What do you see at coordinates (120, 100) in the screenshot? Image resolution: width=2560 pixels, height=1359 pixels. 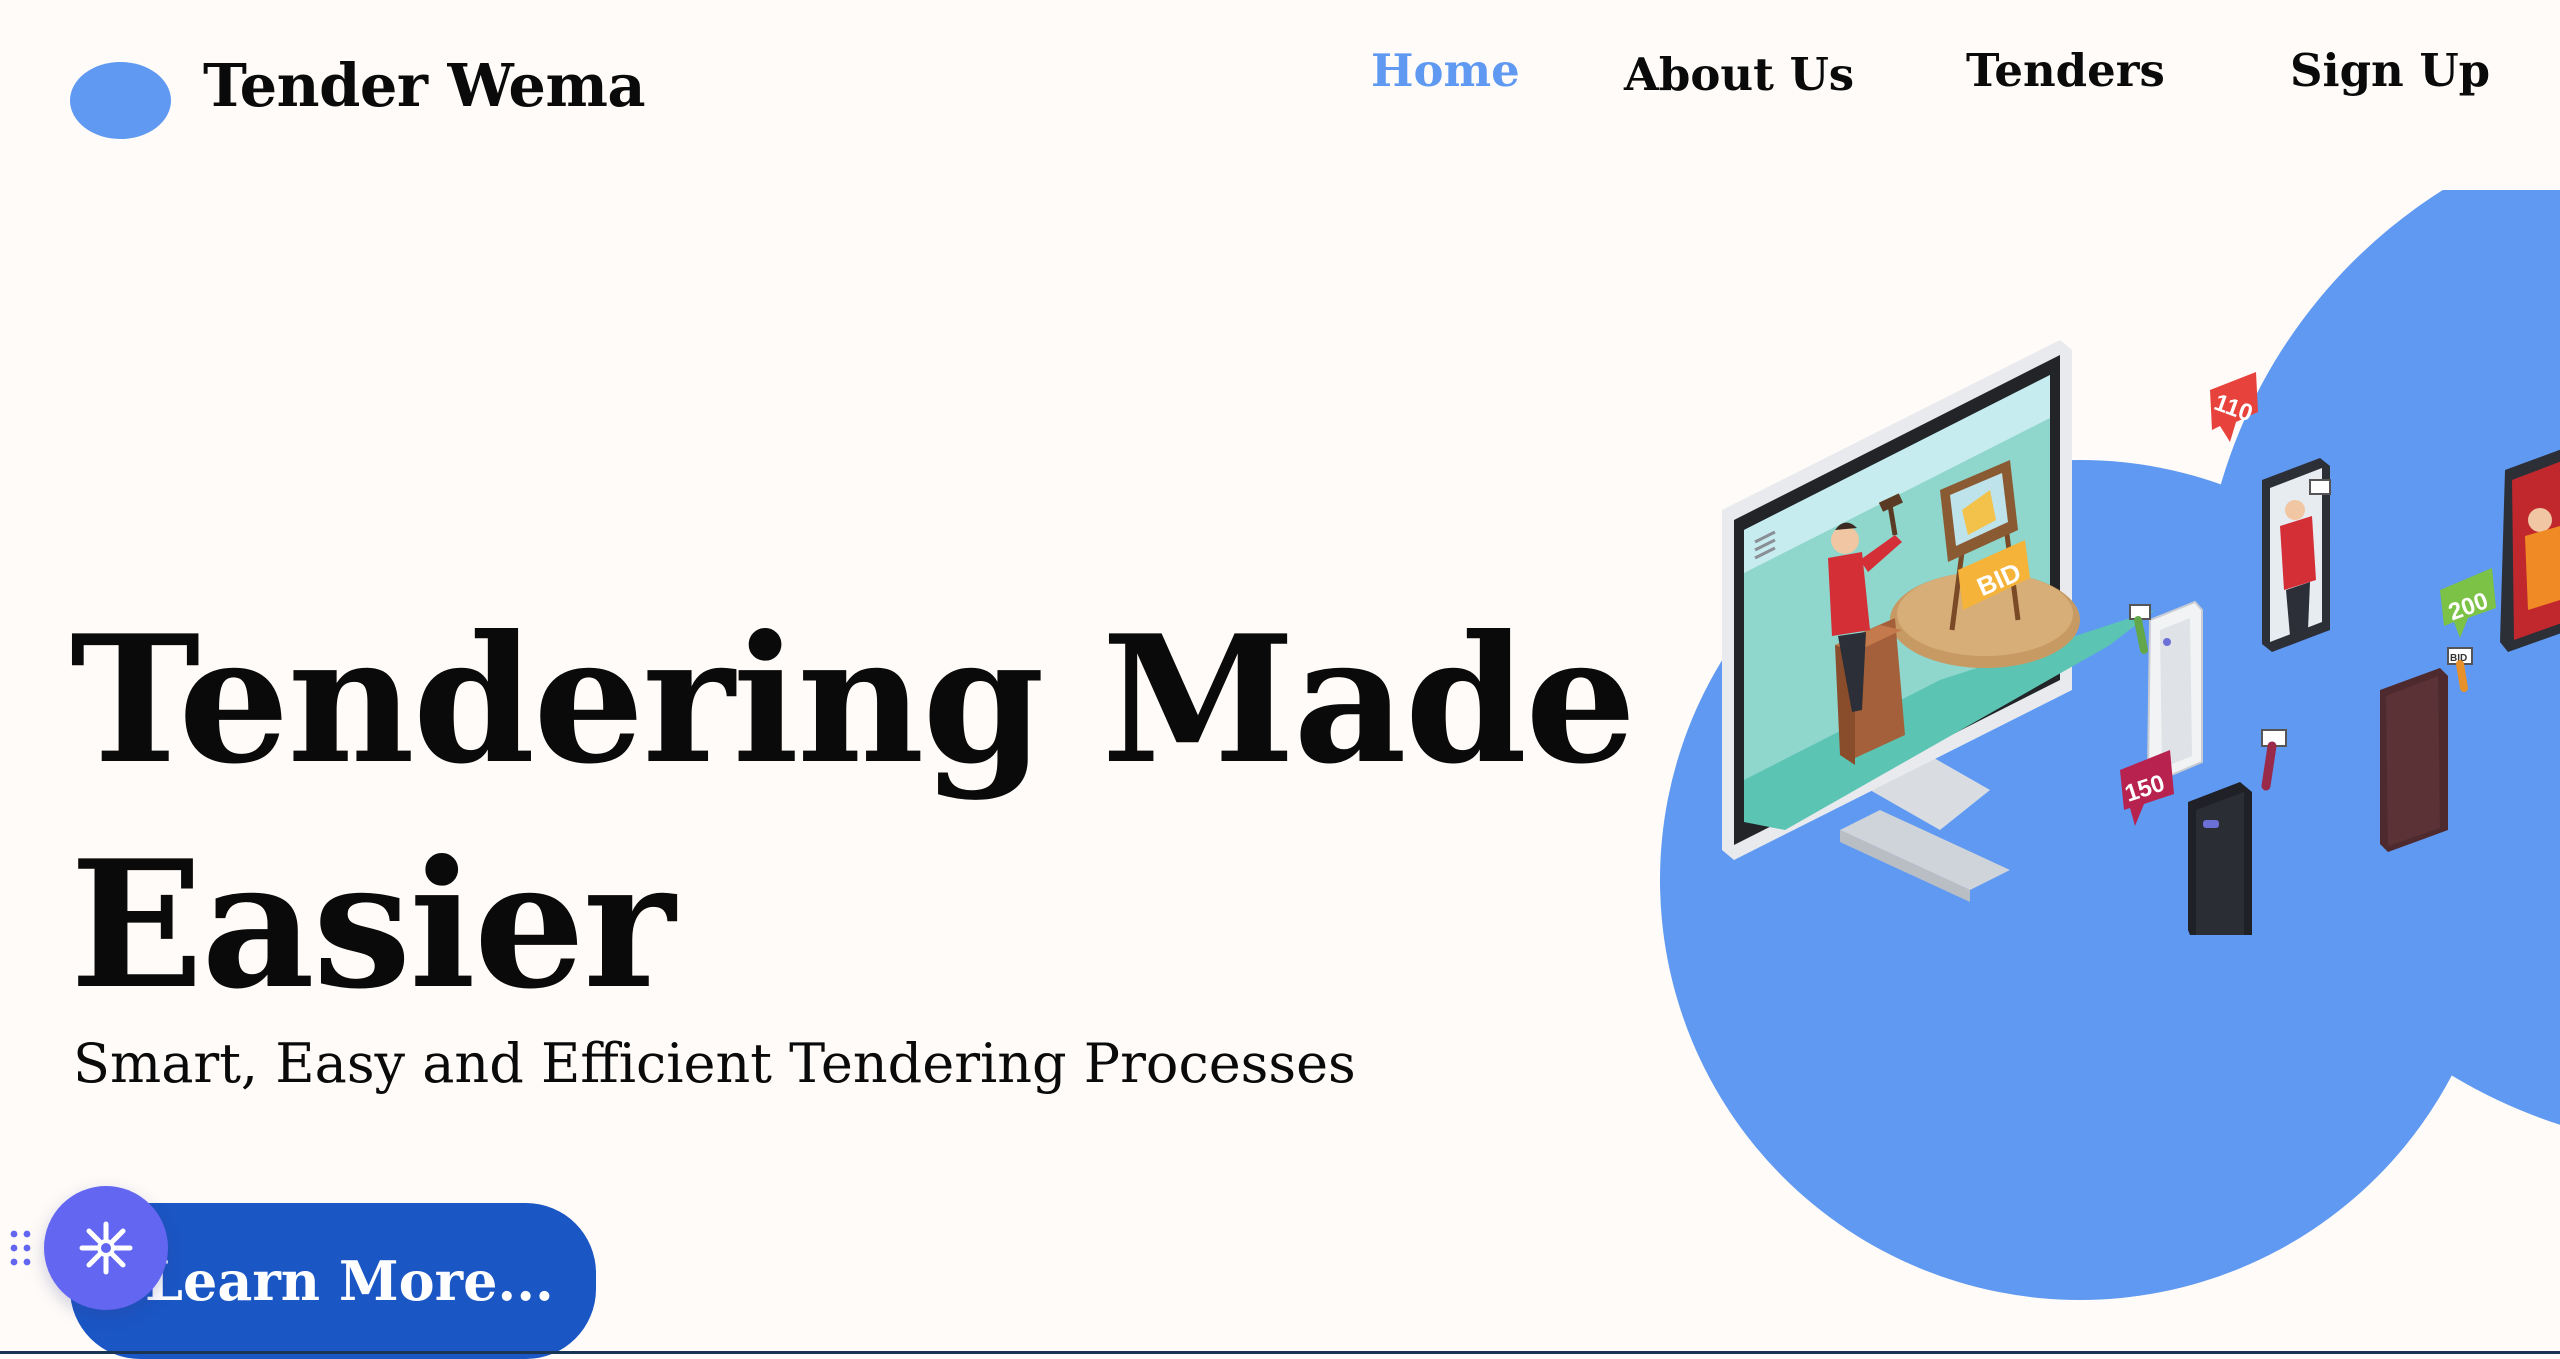 I see `logo-icon` at bounding box center [120, 100].